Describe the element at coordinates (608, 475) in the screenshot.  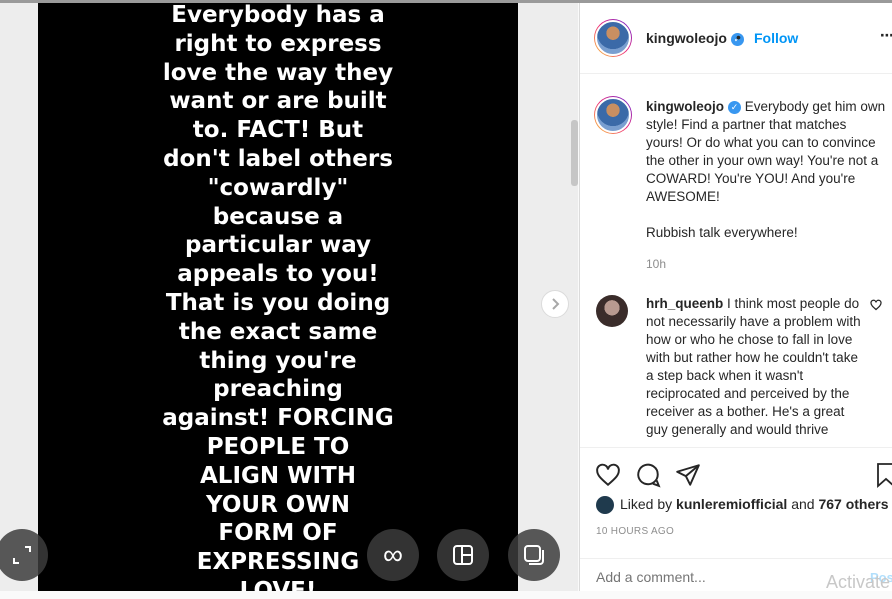
I see `heart-icon` at that location.